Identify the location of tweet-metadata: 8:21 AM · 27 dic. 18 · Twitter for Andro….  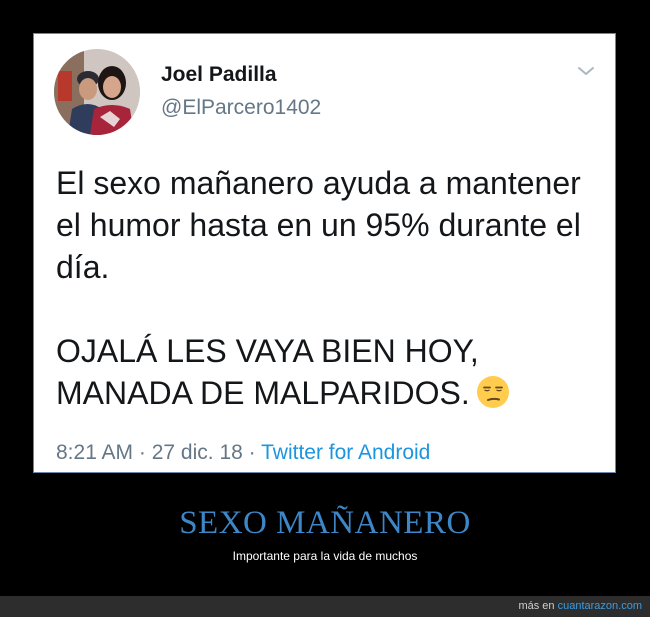
(243, 453).